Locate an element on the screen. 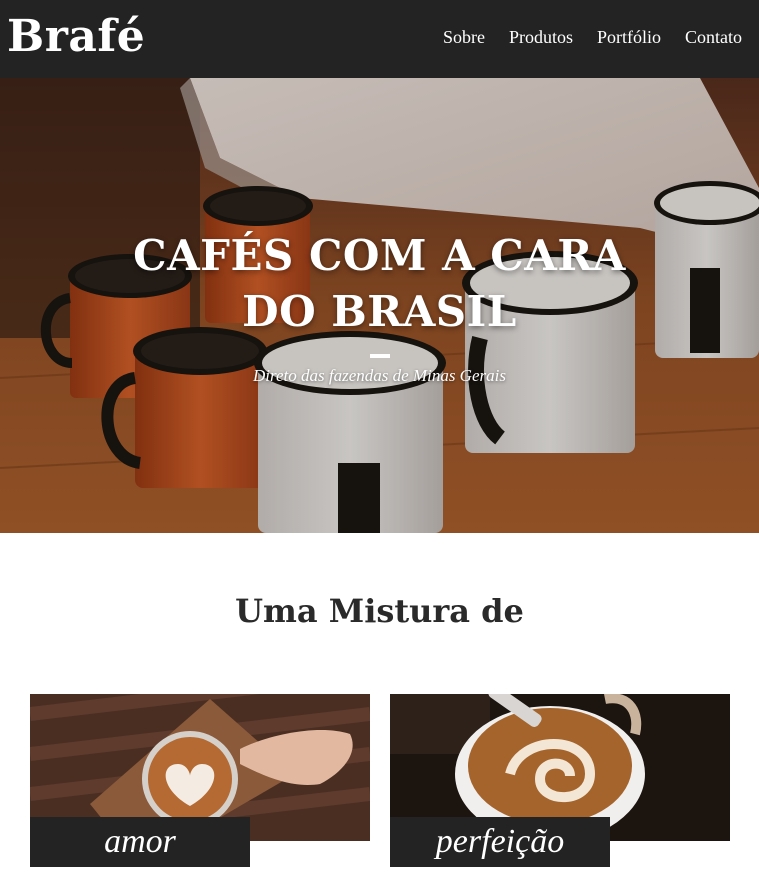  card-label-perfeicao: perfeição is located at coordinates (500, 842).